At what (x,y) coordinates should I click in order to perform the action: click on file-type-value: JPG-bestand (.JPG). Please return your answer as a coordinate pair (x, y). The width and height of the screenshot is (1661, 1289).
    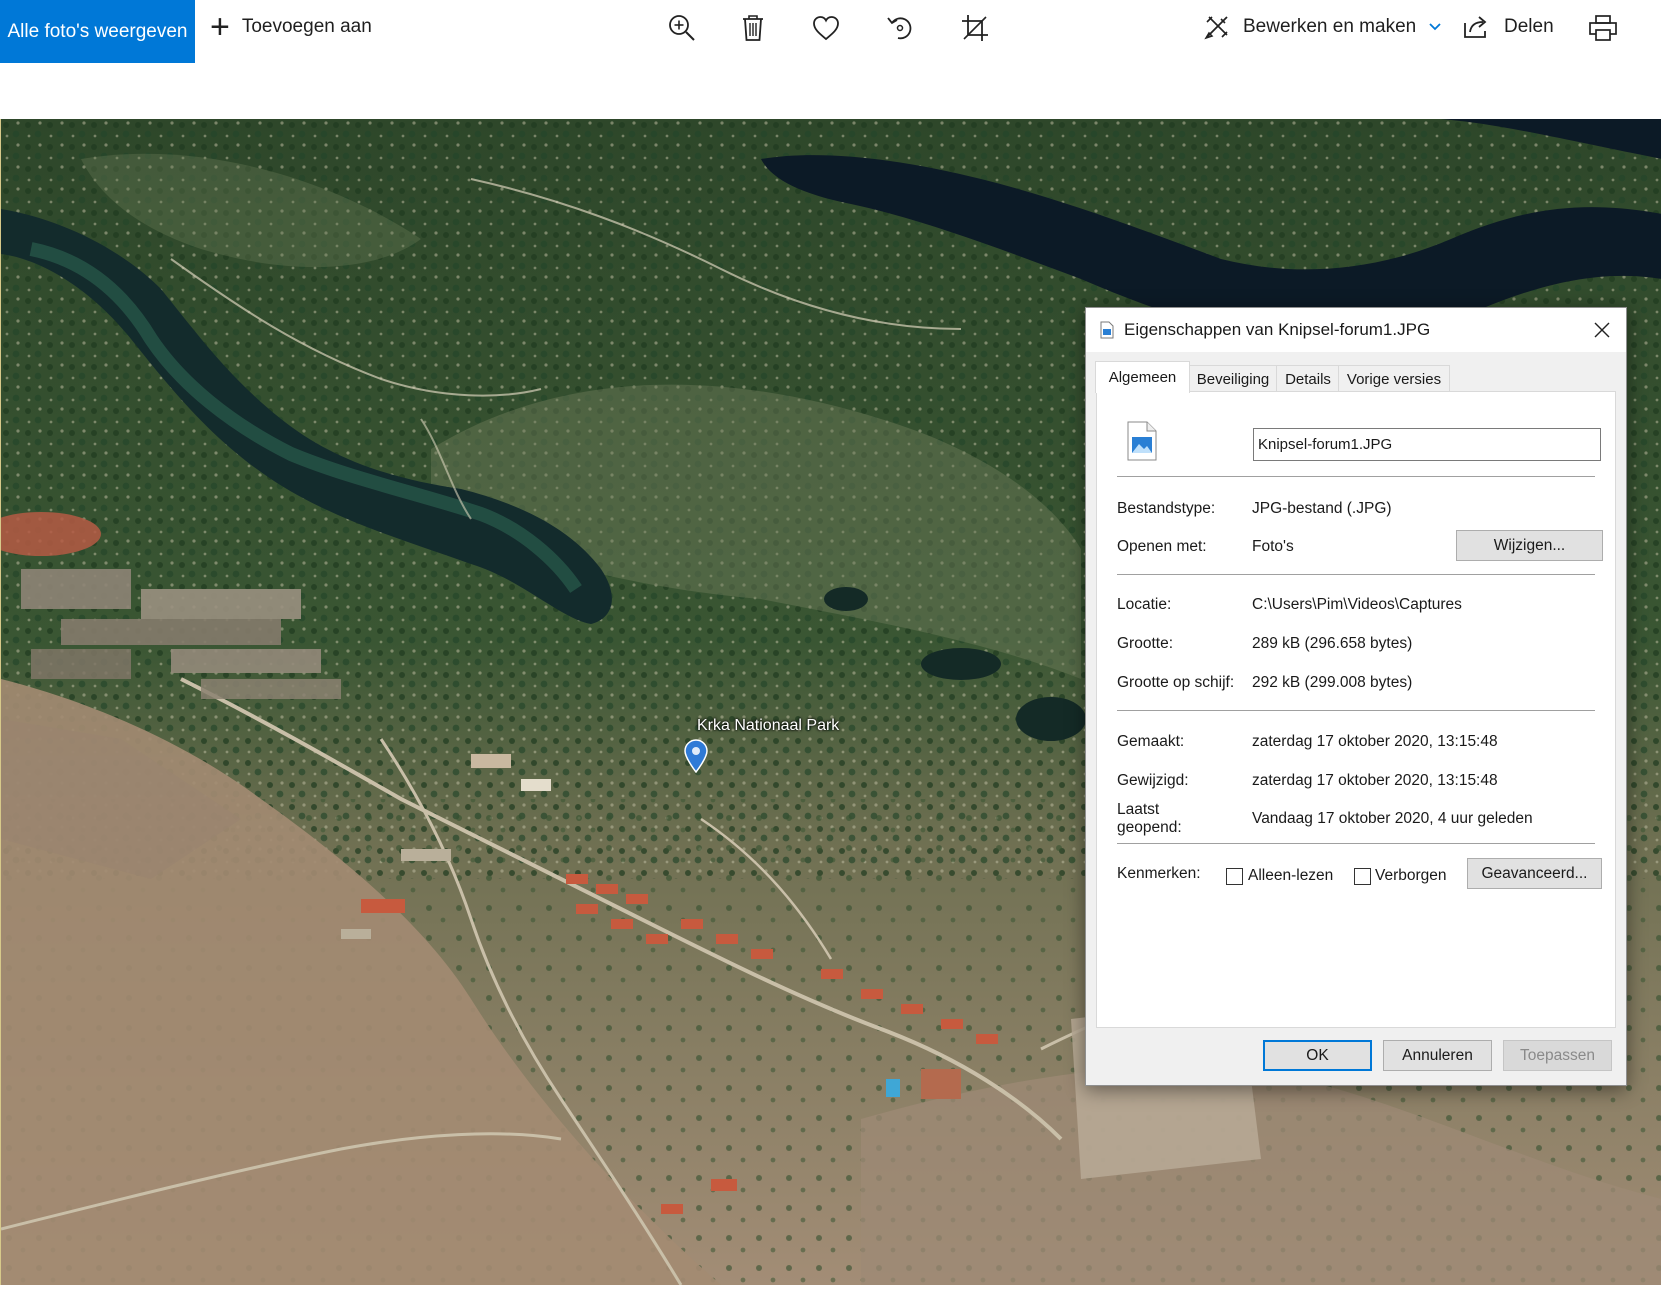
    Looking at the image, I should click on (1322, 508).